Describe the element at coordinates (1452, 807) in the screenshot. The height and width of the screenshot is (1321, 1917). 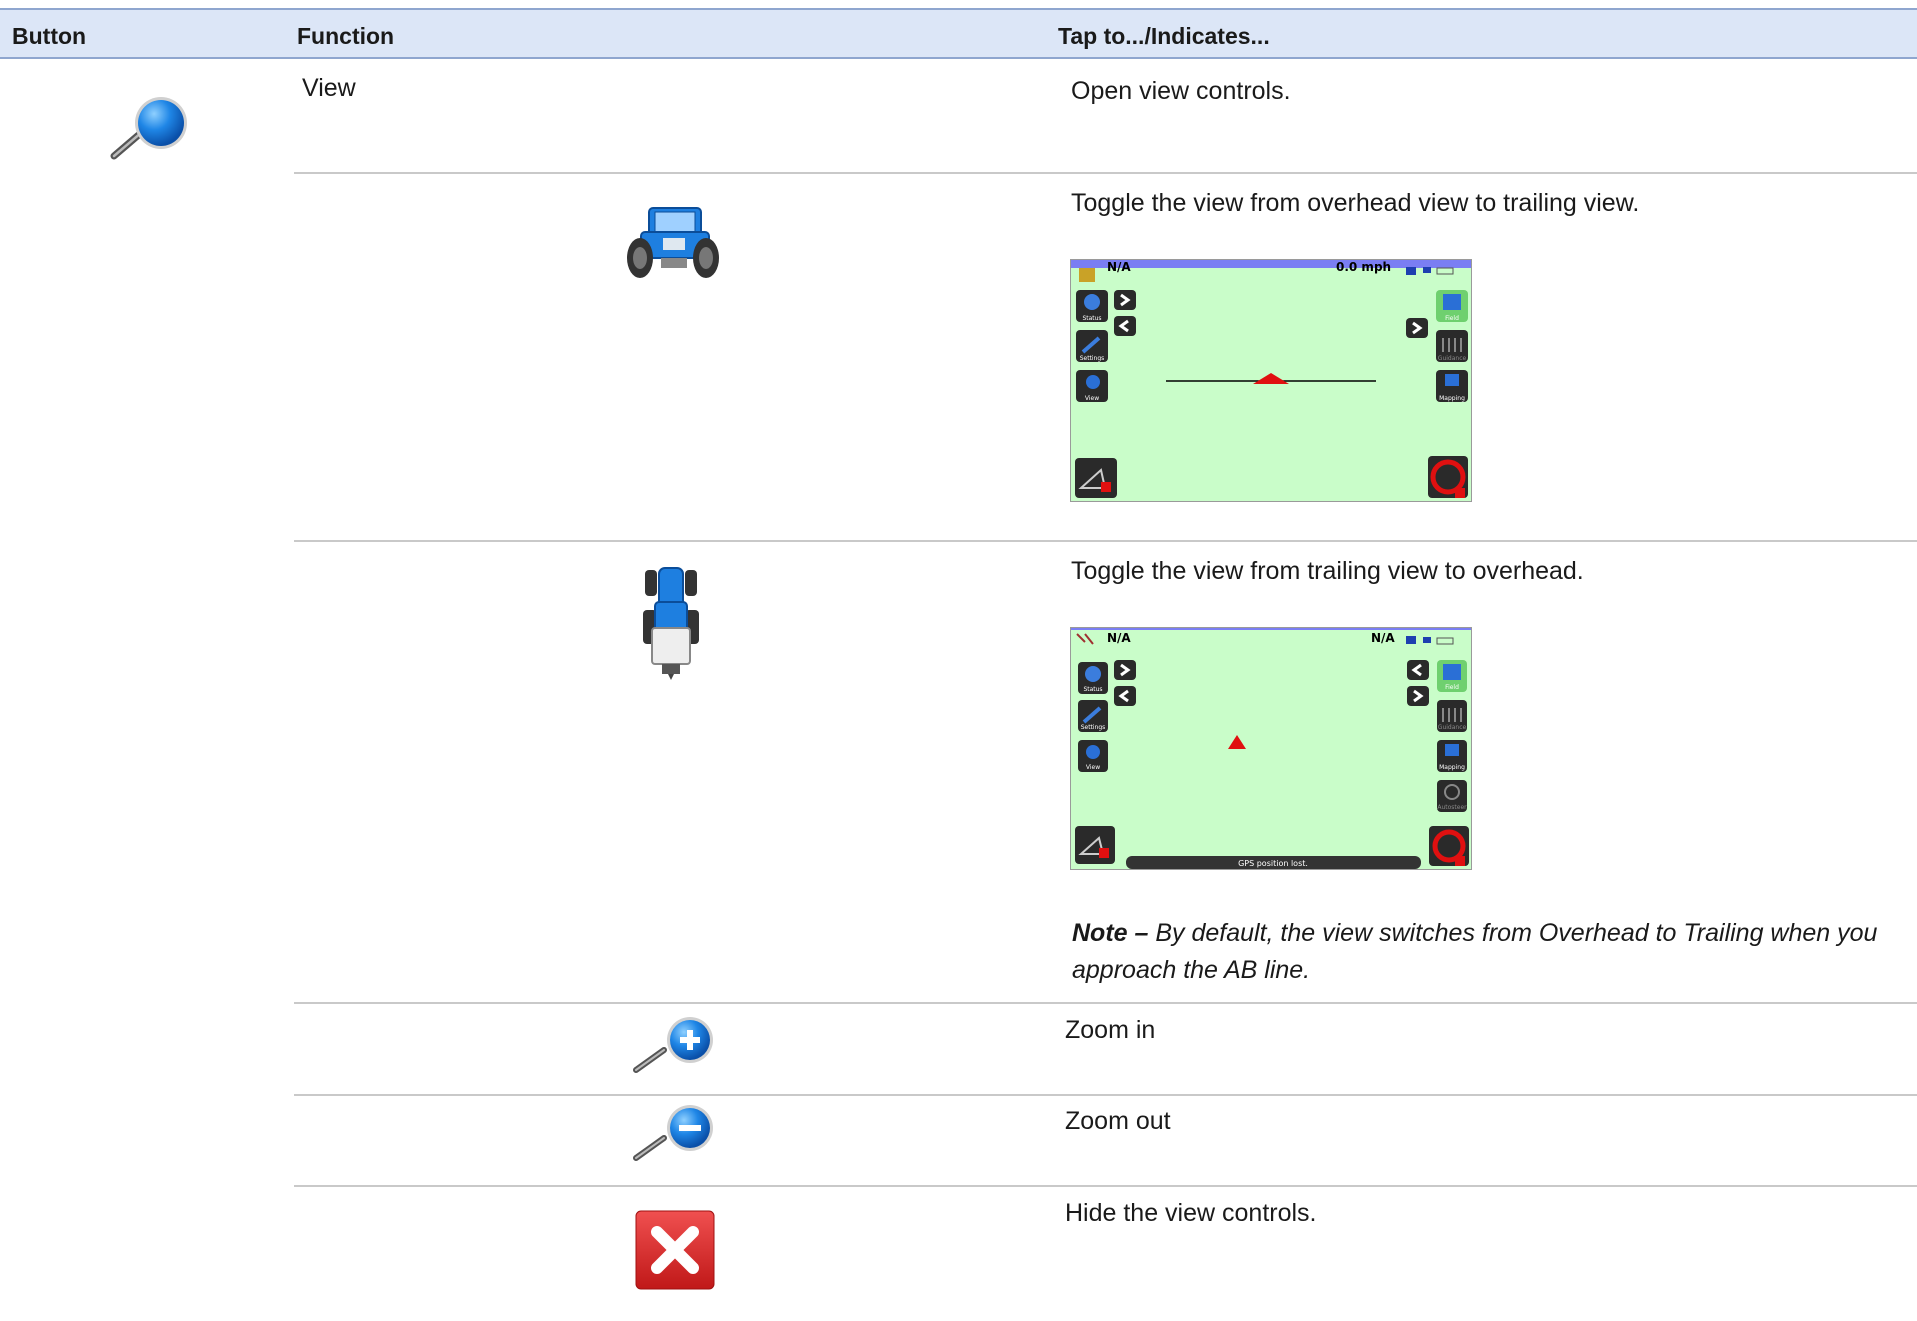
I see `screen-autosteer-label: Autosteer` at that location.